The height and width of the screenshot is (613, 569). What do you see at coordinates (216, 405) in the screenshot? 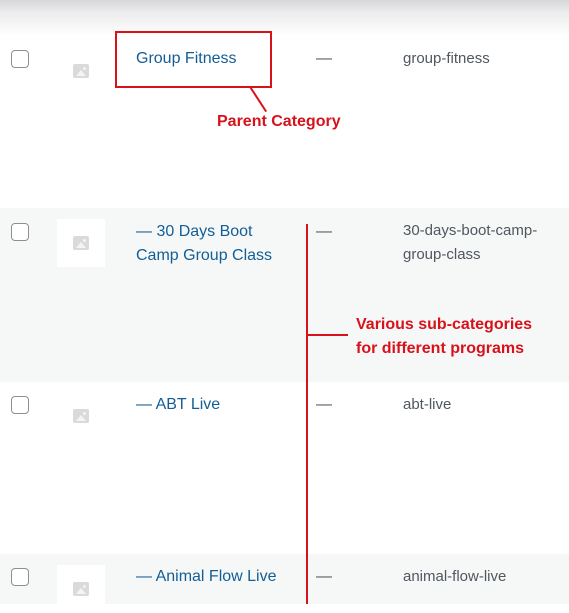
I see `category-name-link: — ABT Live` at bounding box center [216, 405].